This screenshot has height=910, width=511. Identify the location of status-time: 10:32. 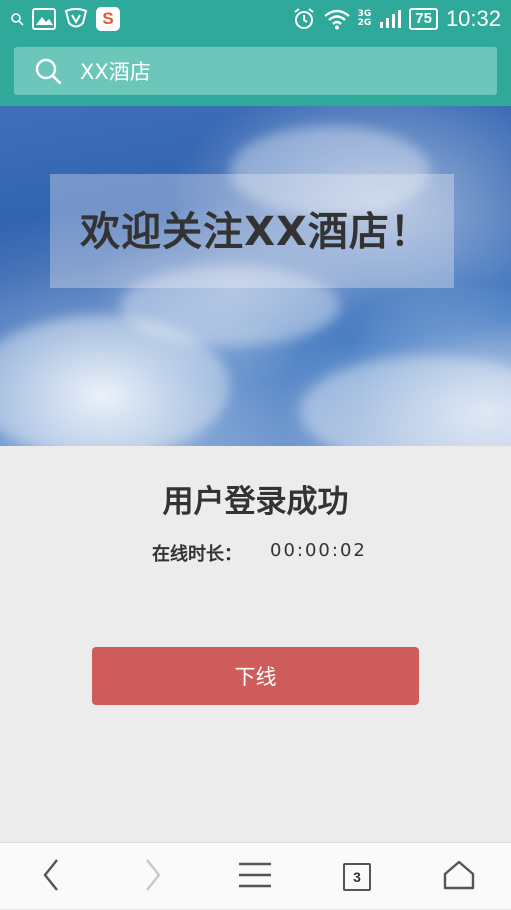
(473, 18).